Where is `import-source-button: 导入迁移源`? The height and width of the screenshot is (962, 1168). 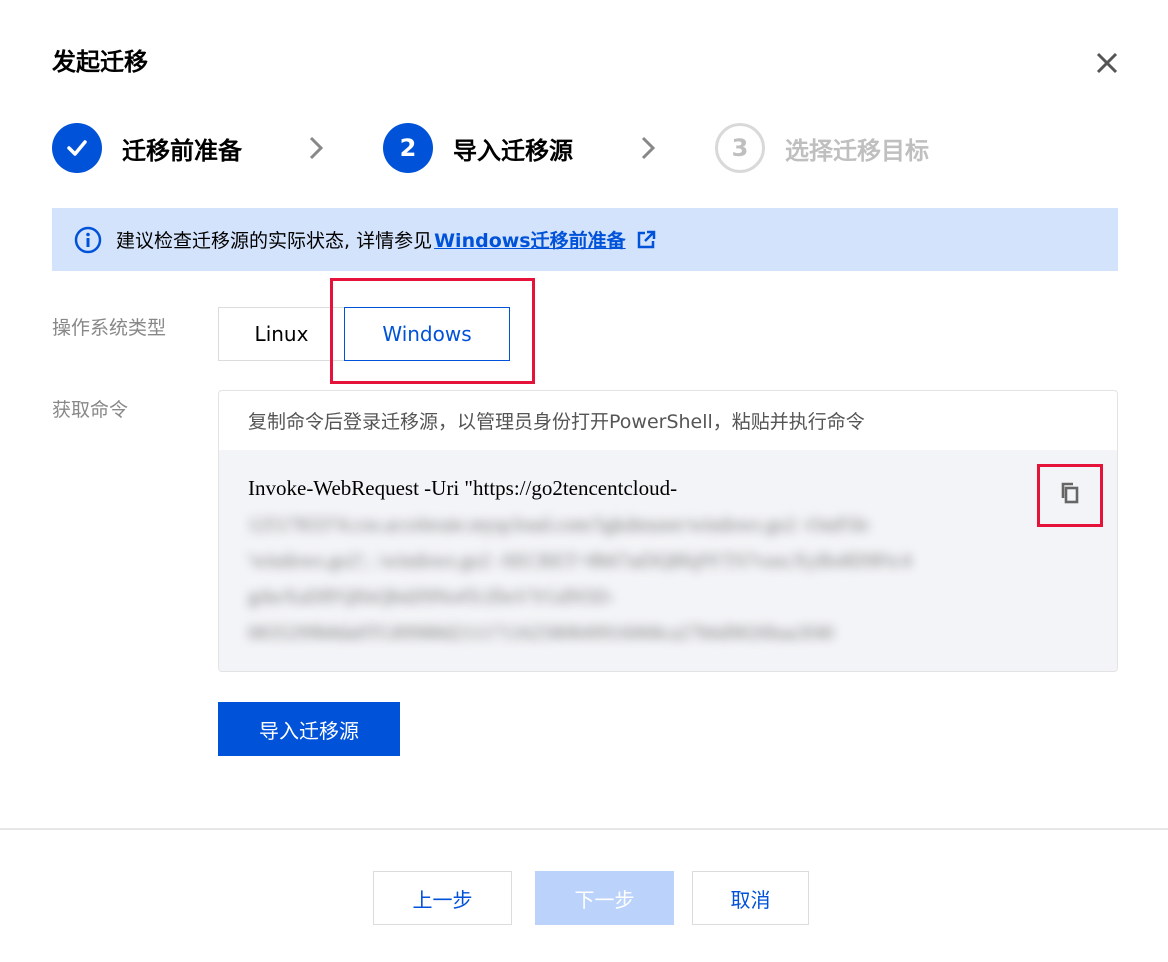 import-source-button: 导入迁移源 is located at coordinates (309, 729).